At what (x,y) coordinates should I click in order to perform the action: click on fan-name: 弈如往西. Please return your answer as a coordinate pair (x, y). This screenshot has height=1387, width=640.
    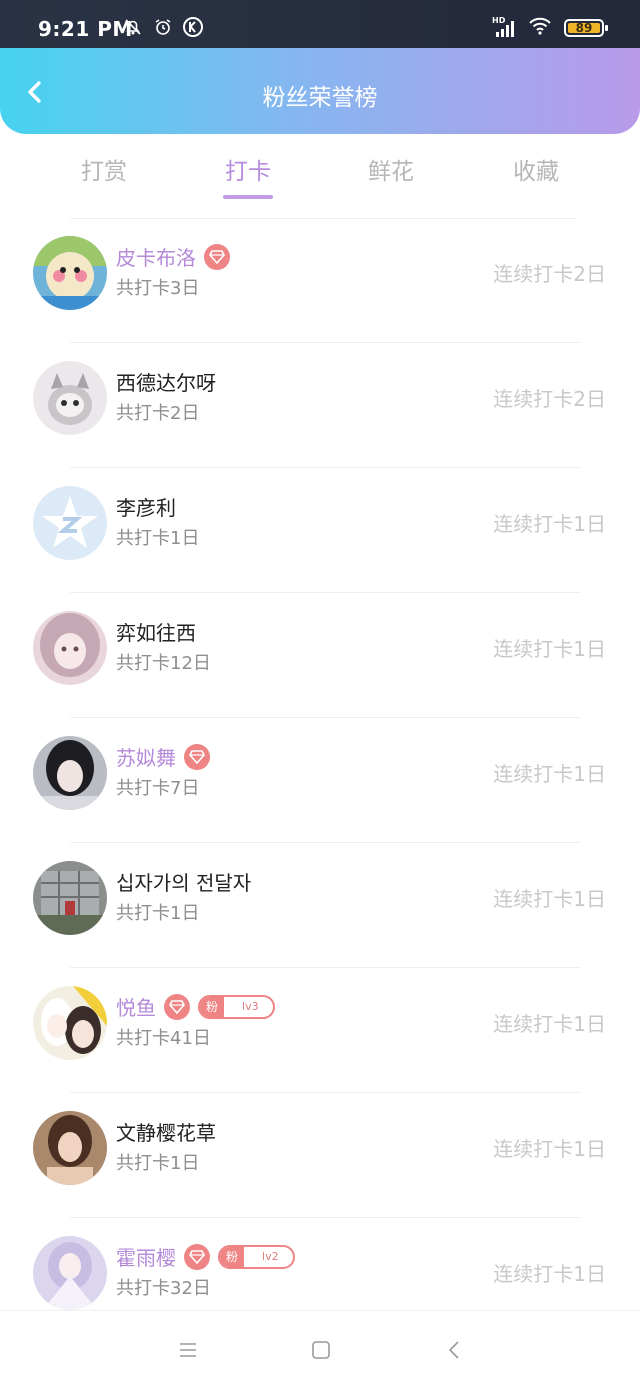
    Looking at the image, I should click on (156, 631).